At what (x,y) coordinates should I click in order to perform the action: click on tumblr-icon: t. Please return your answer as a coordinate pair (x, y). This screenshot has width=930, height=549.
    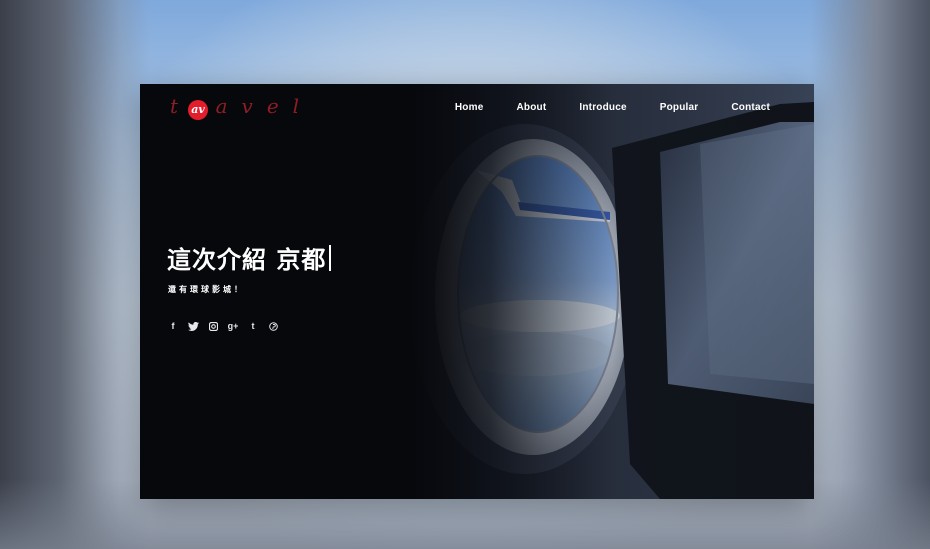
    Looking at the image, I should click on (253, 326).